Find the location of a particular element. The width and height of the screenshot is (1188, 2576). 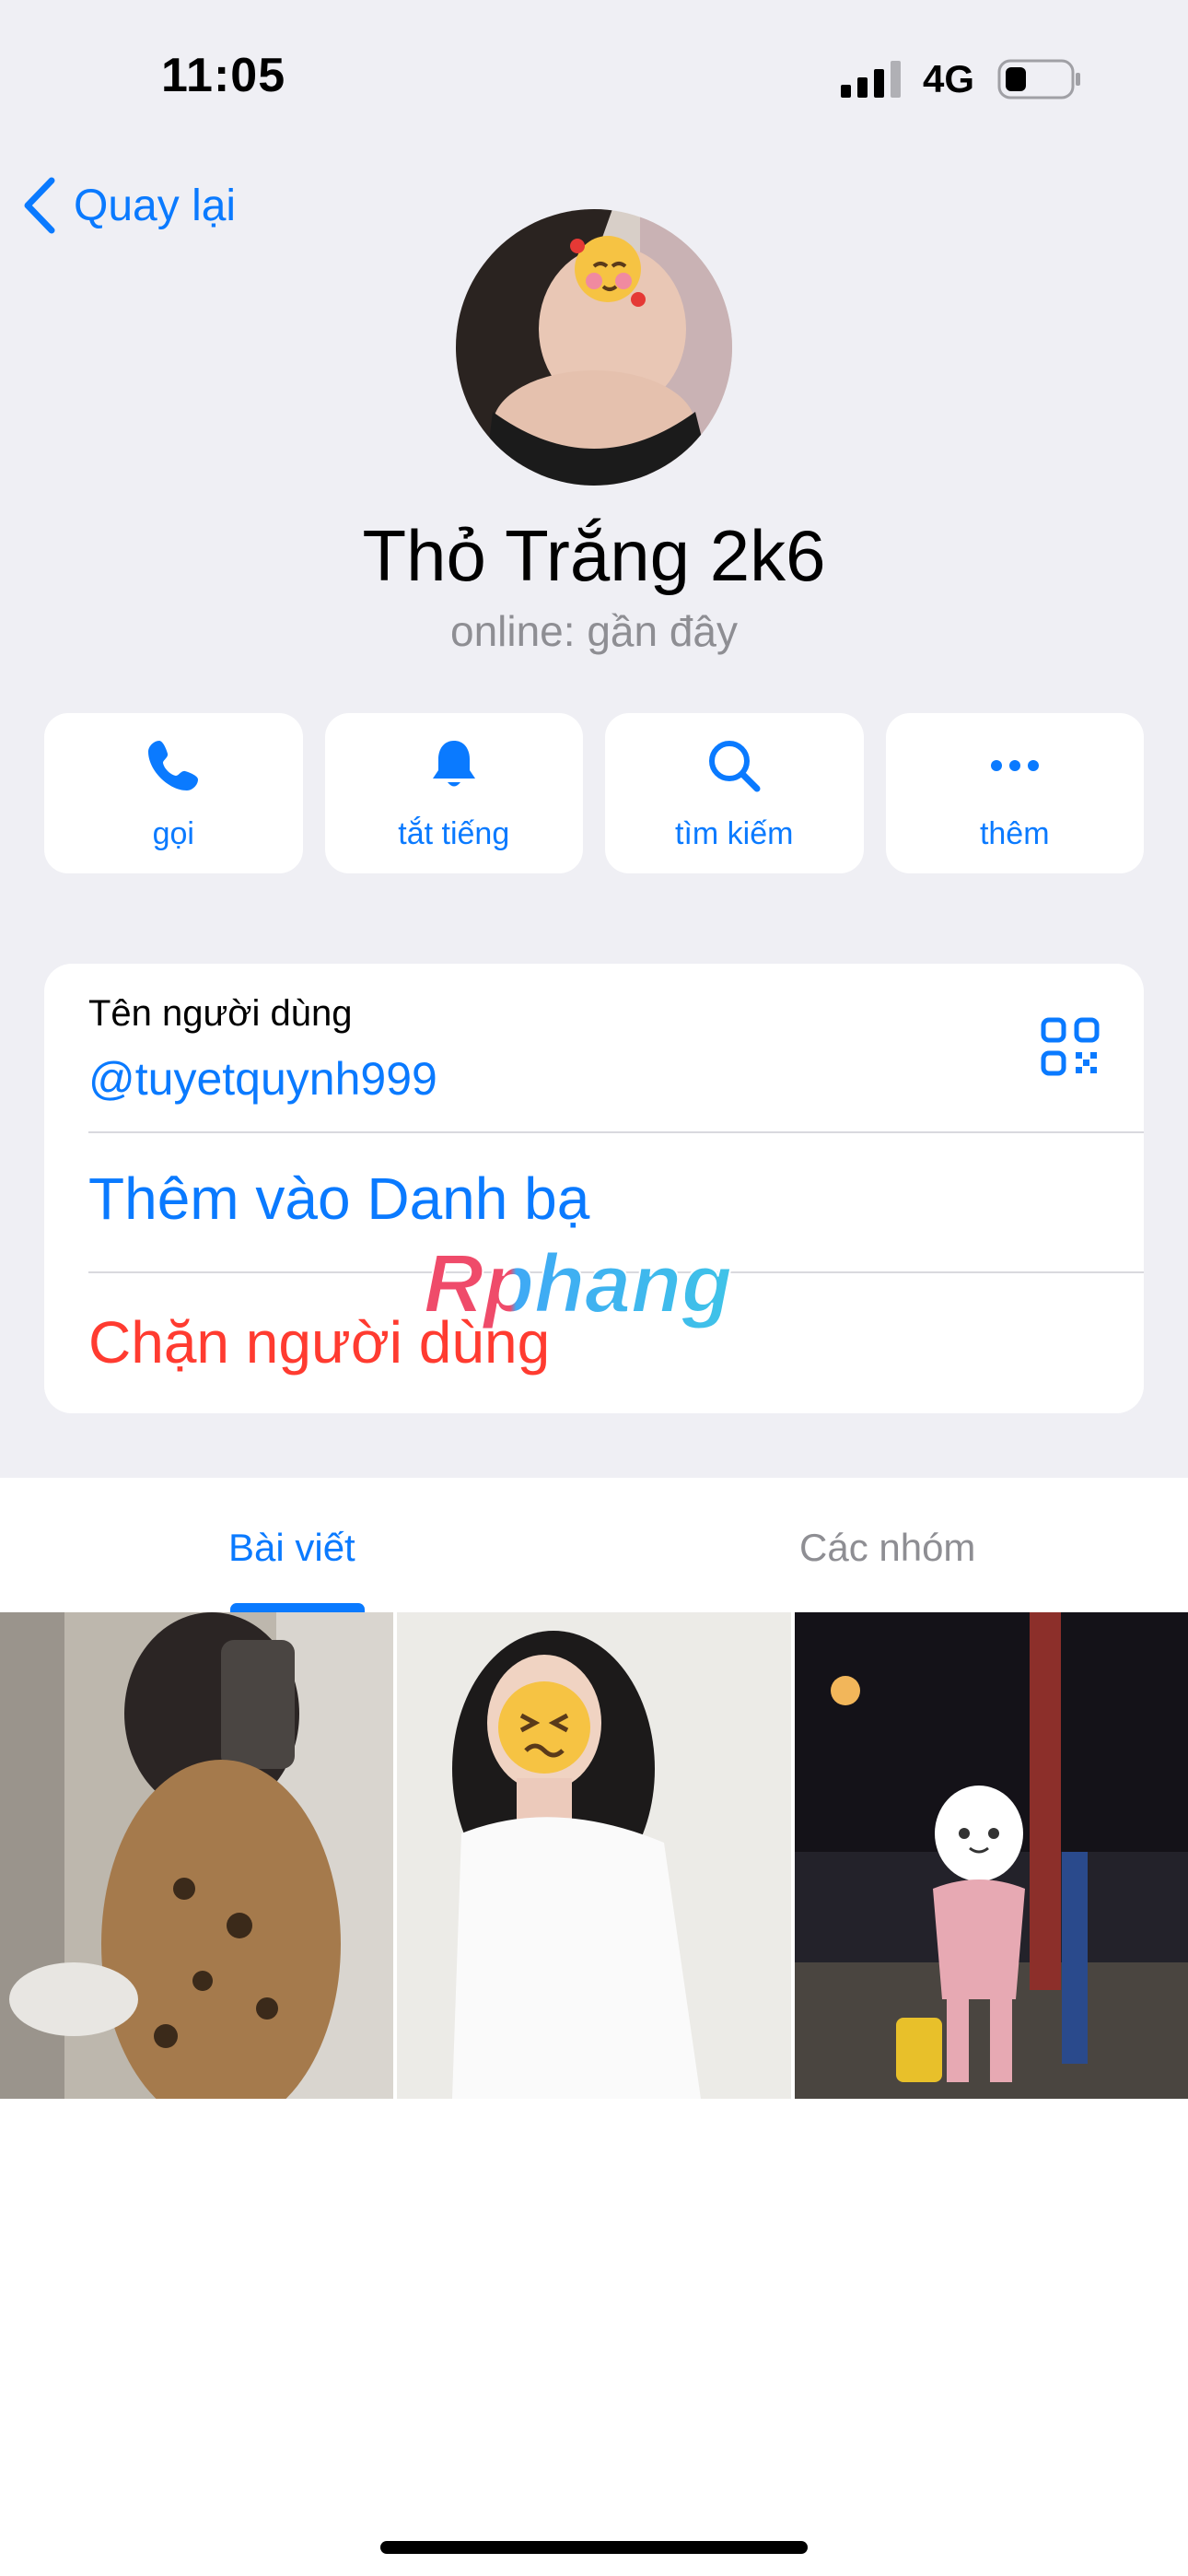

presence-status: online: gần đây is located at coordinates (594, 631).